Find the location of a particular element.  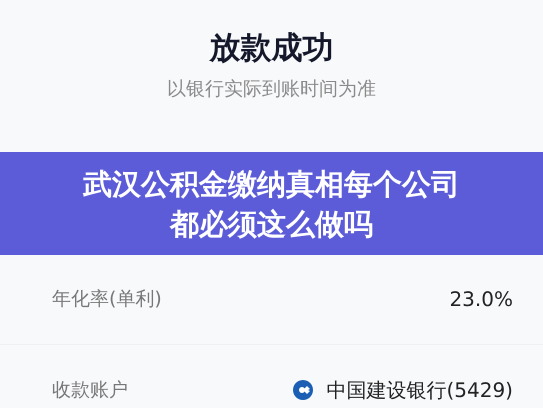

row-value: 23.0% is located at coordinates (481, 299).